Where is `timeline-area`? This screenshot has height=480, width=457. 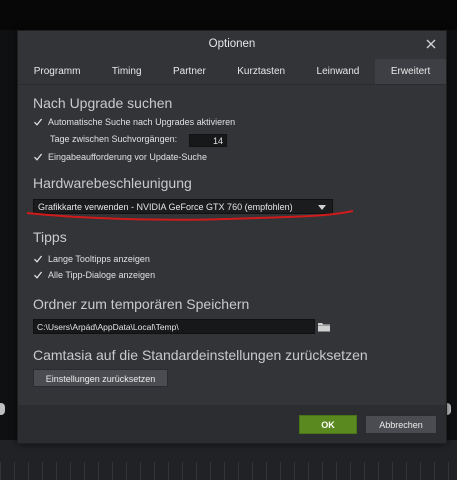 timeline-area is located at coordinates (228, 460).